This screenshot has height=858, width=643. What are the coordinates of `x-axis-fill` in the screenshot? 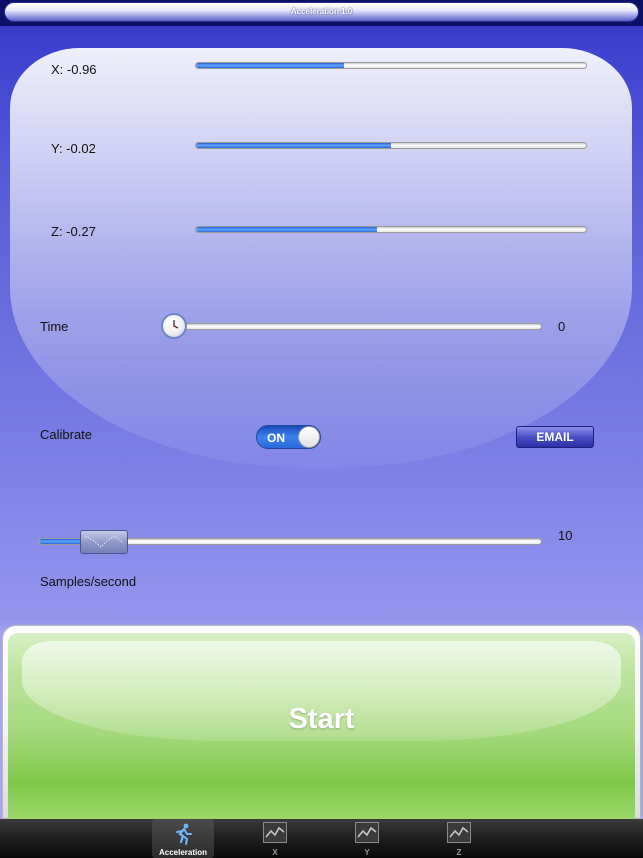 It's located at (270, 65).